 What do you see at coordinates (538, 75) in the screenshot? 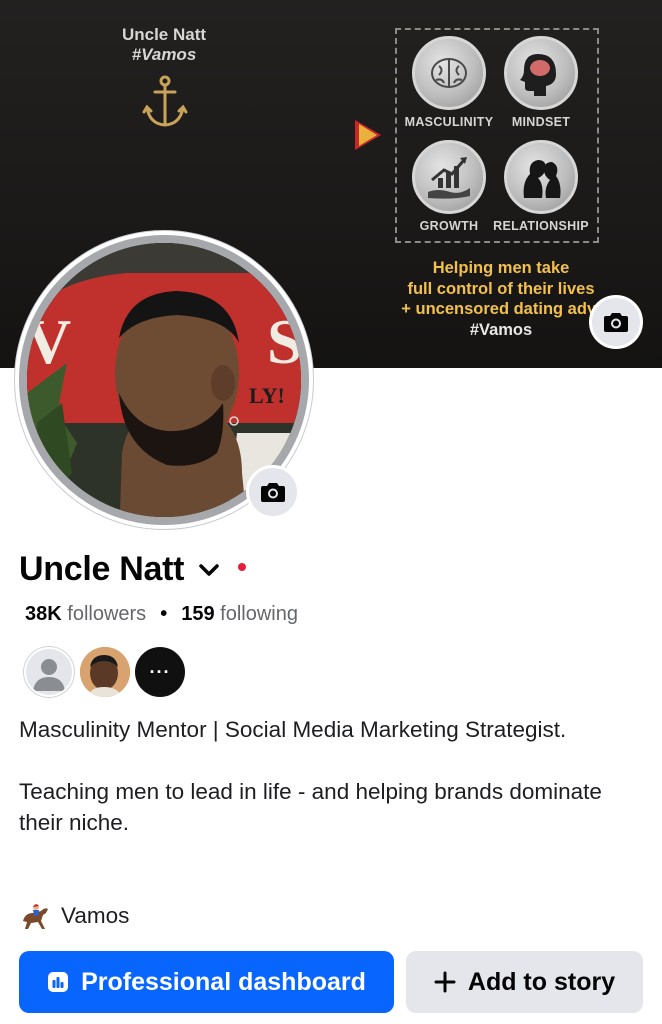
I see `head-brain-icon` at bounding box center [538, 75].